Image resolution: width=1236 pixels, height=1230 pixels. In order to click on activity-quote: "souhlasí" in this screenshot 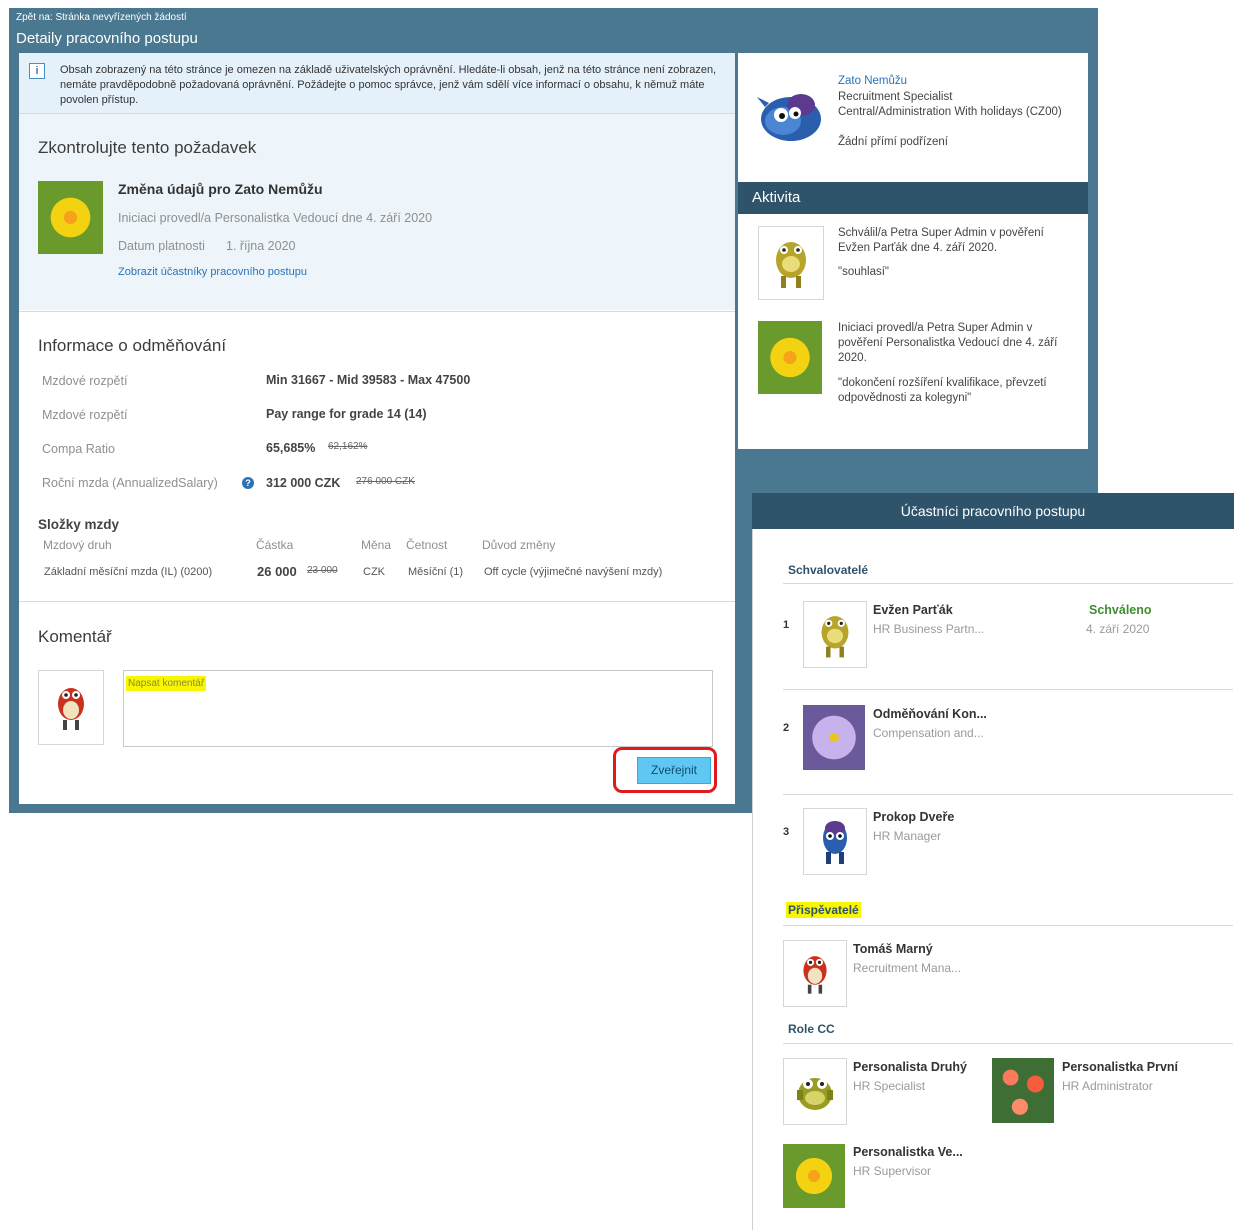, I will do `click(863, 272)`.